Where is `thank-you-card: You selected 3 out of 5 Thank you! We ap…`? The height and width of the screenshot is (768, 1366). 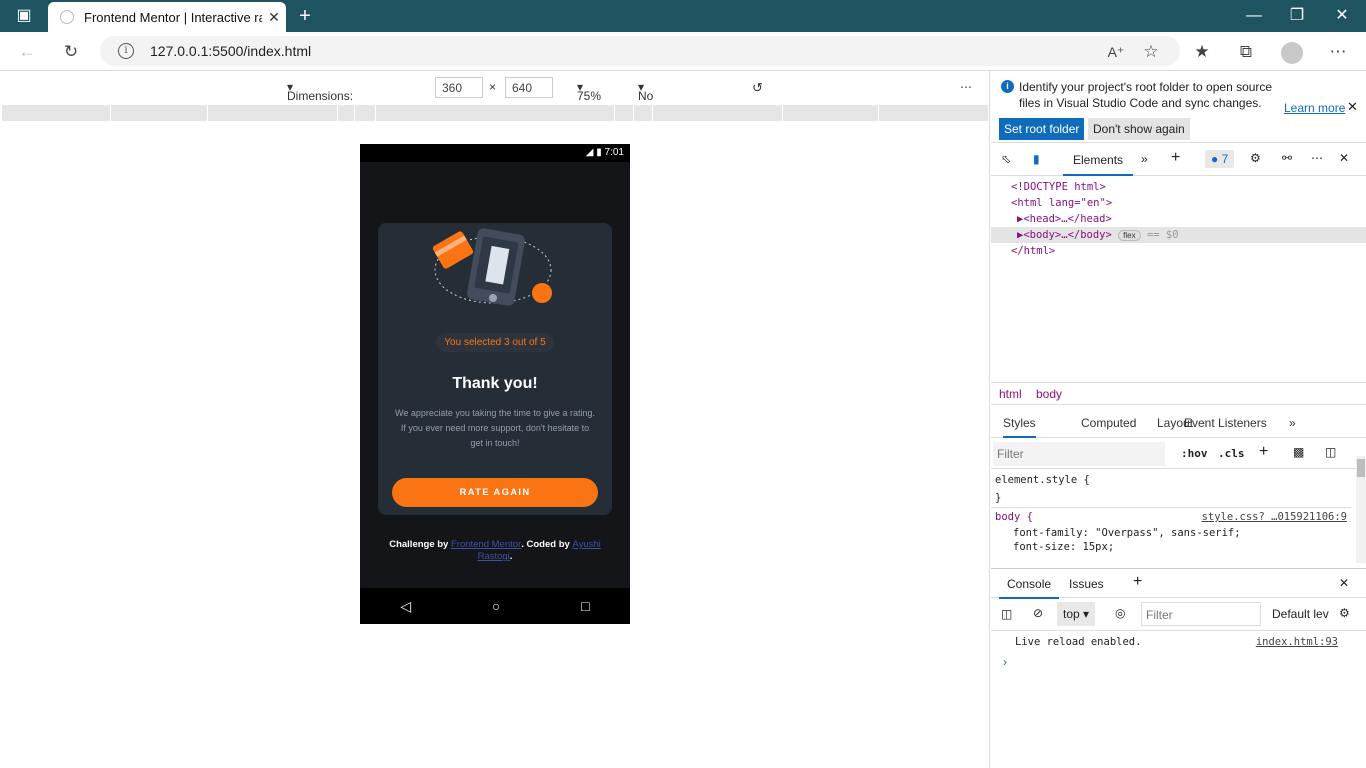 thank-you-card: You selected 3 out of 5 Thank you! We ap… is located at coordinates (495, 369).